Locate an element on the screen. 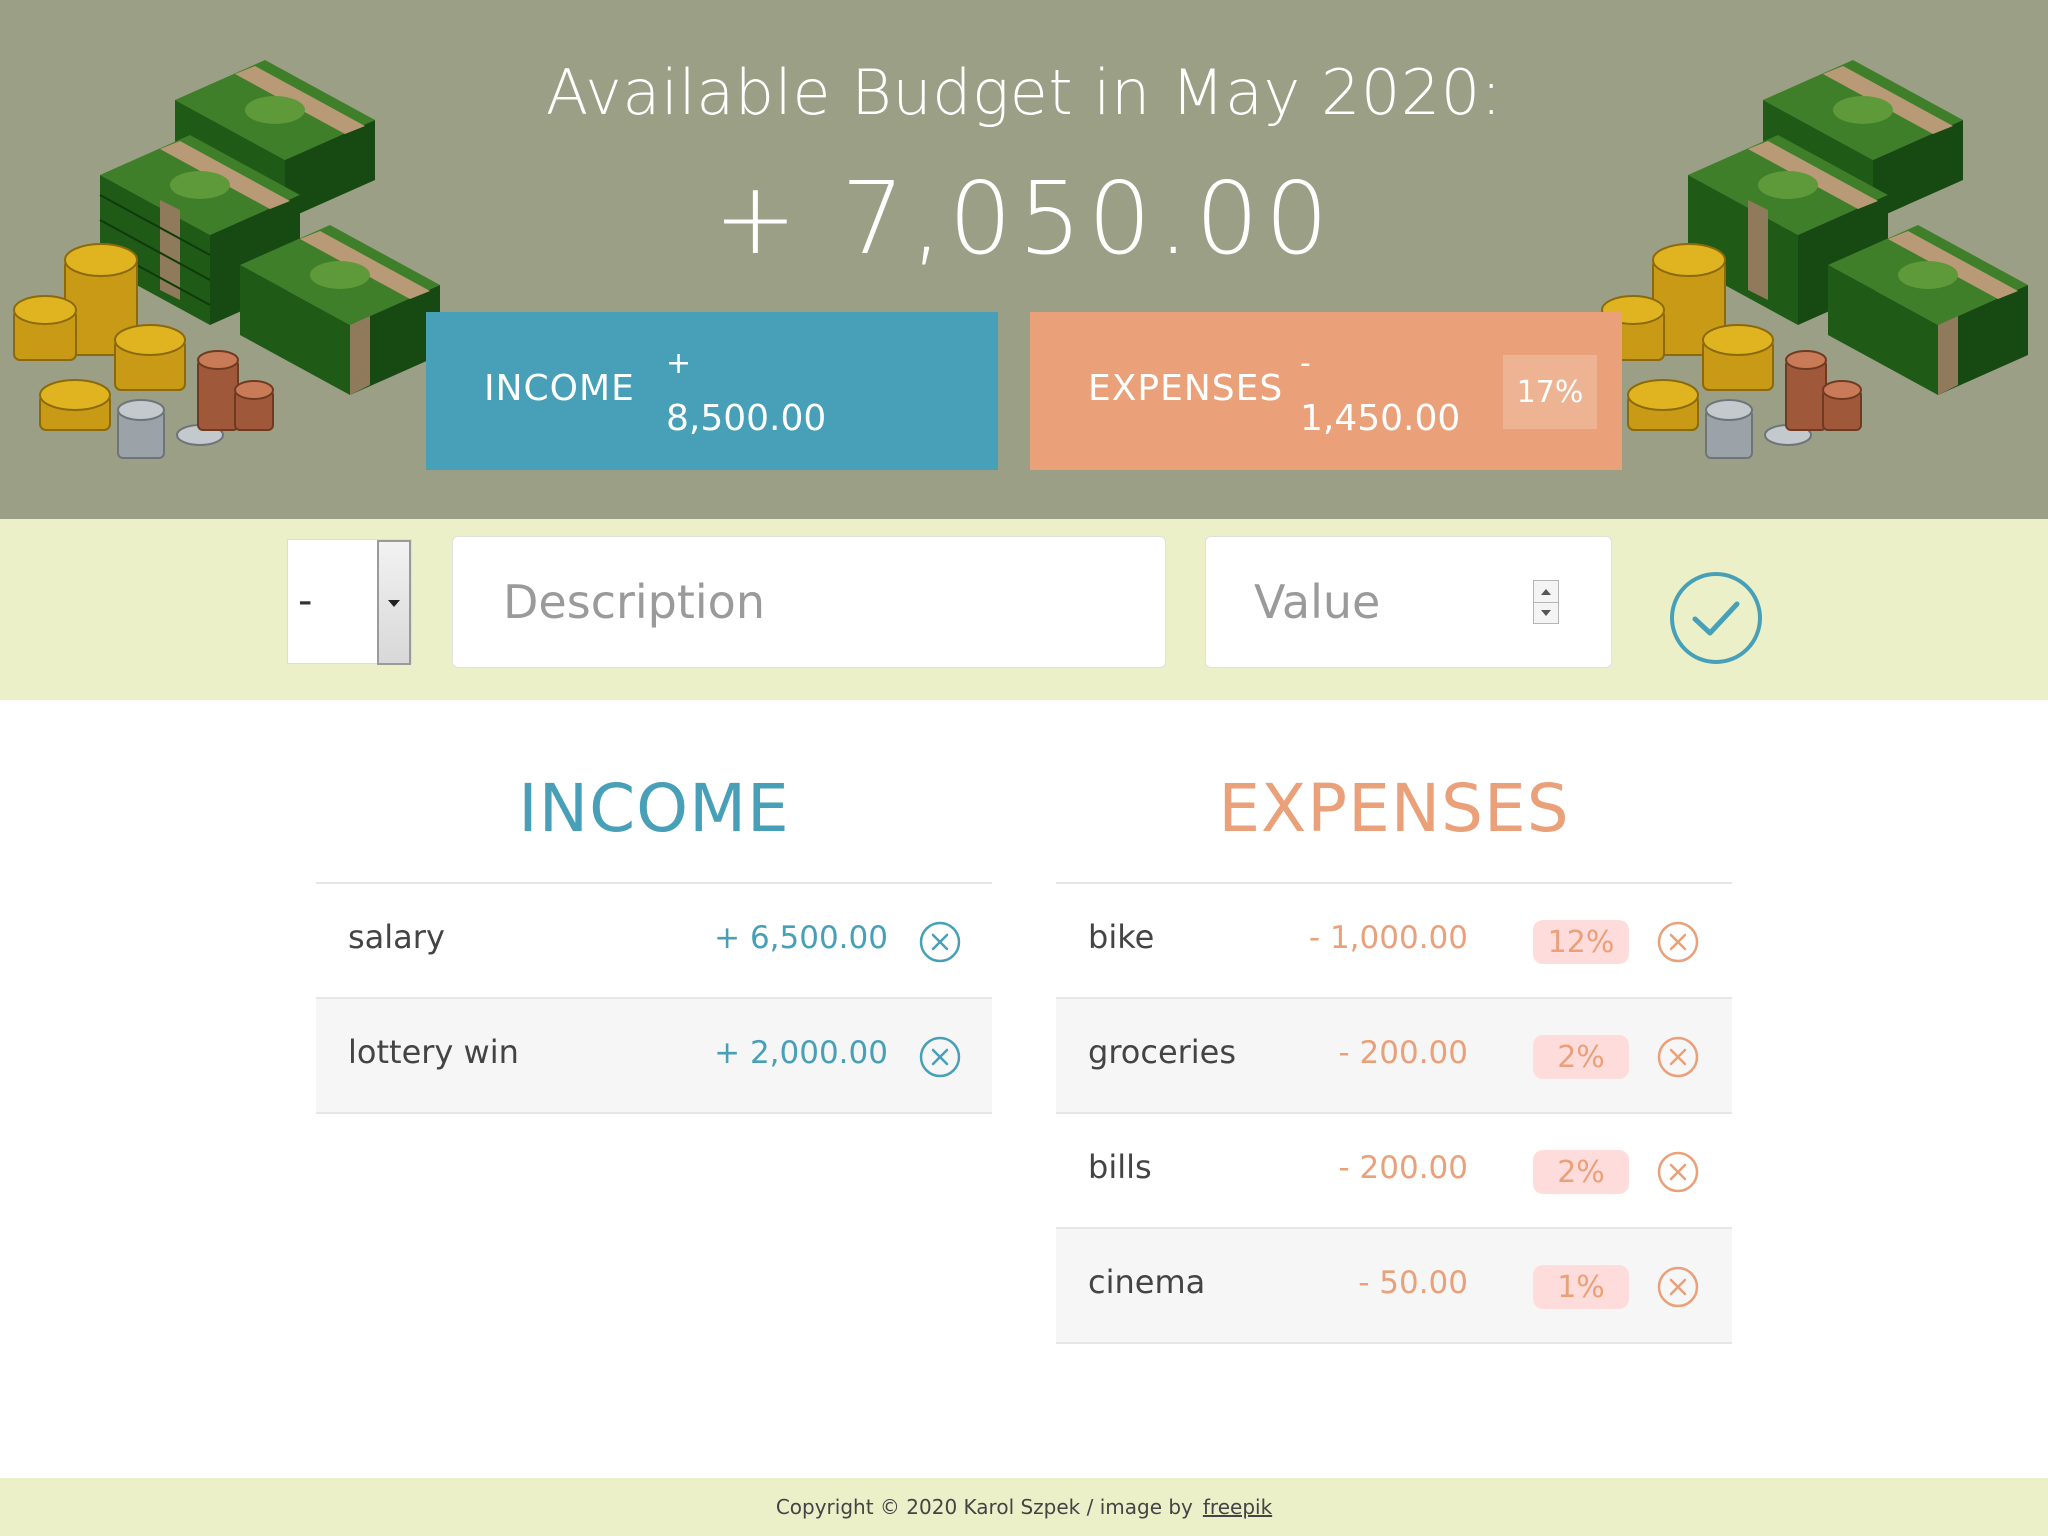  stepper-up-icon is located at coordinates (1546, 591).